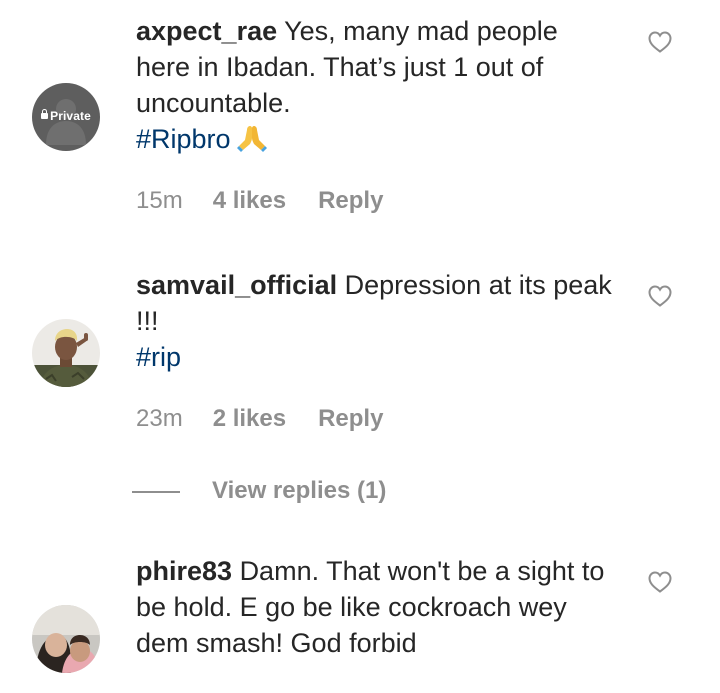  Describe the element at coordinates (251, 139) in the screenshot. I see `folded-hands-emoji-icon` at that location.